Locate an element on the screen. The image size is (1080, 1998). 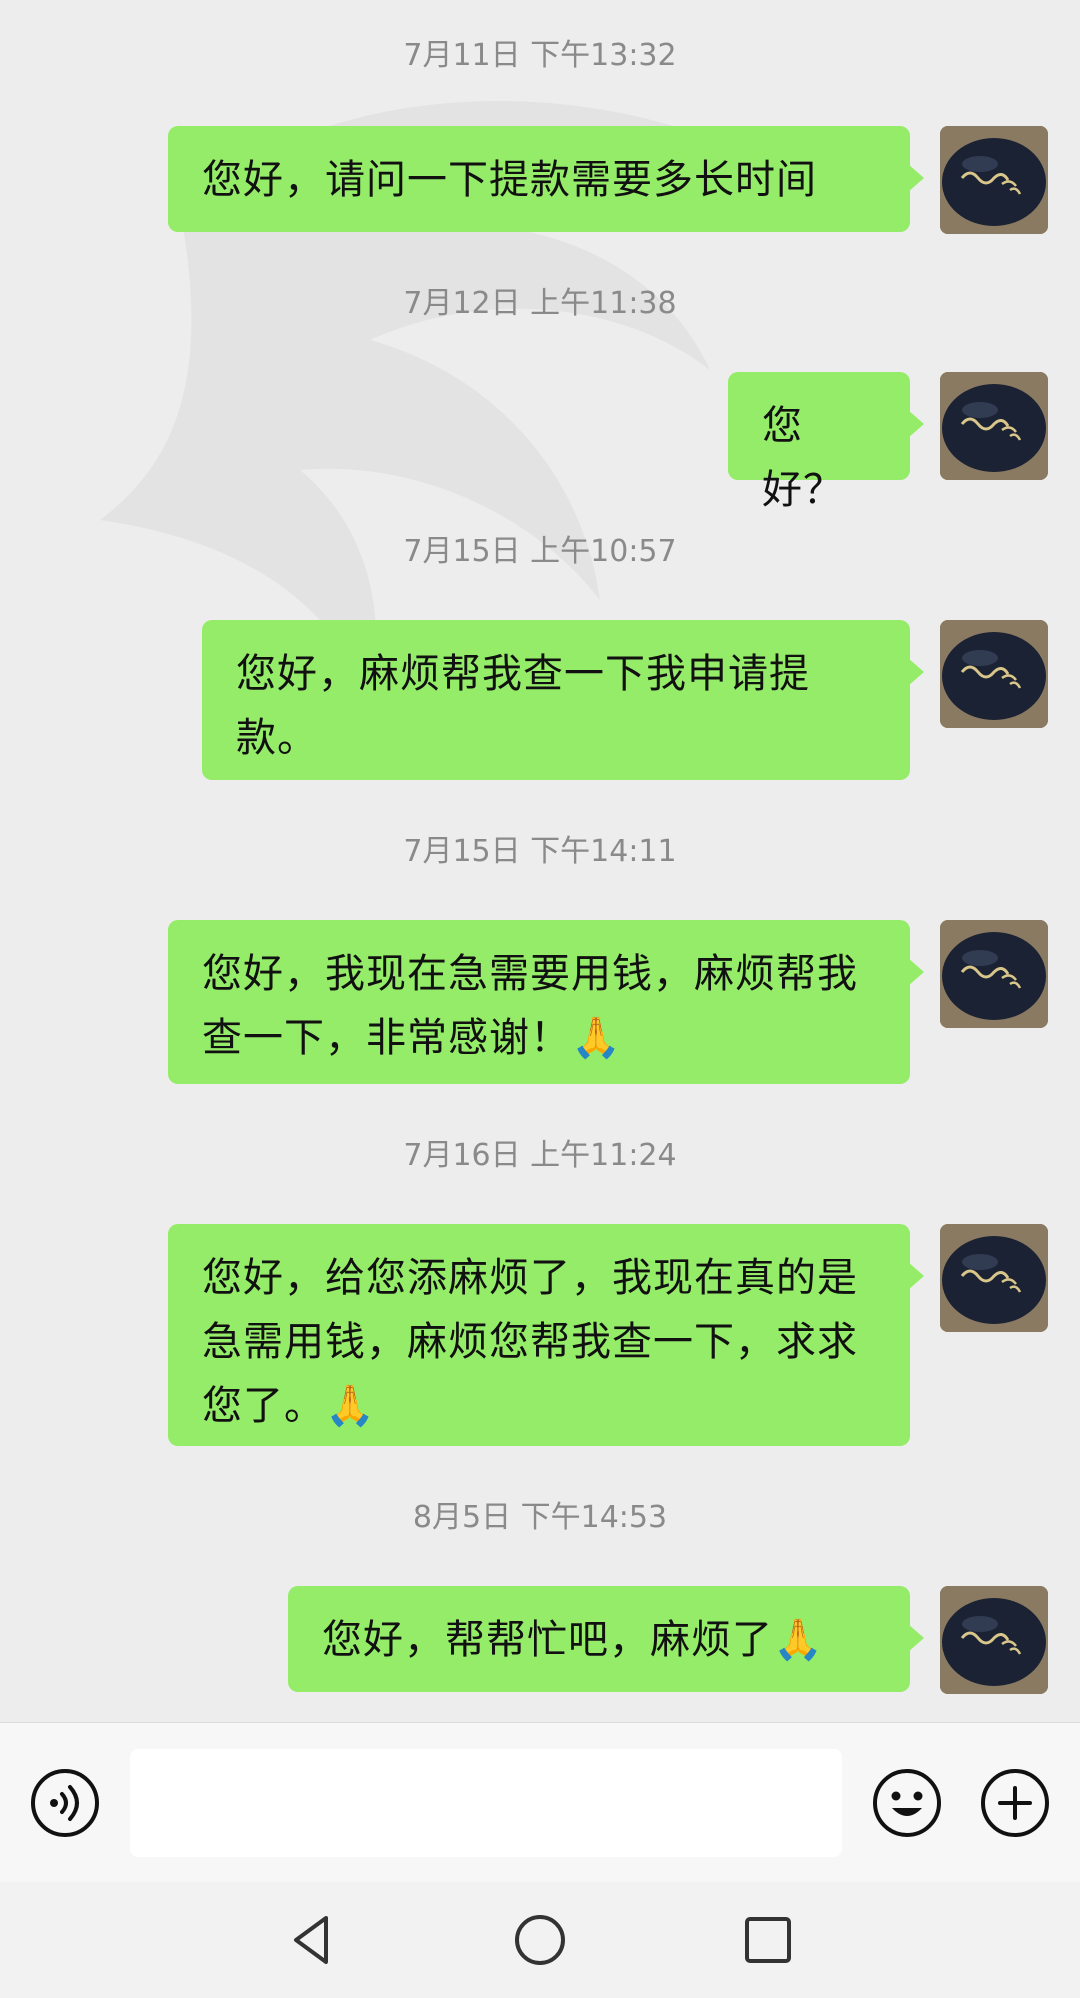
message-text: 您好，请问一下提款需要多长时间 is located at coordinates (509, 180).